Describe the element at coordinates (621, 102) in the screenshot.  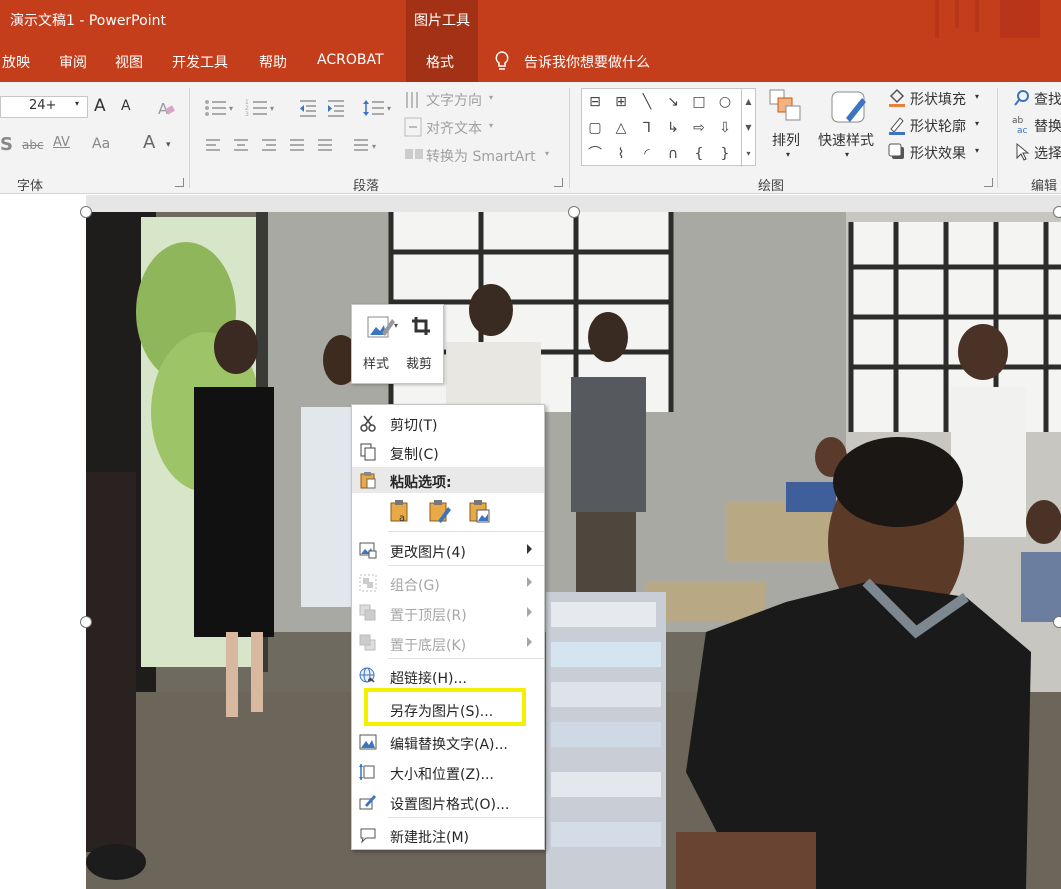
I see `shape-gallery-item: ⊞` at that location.